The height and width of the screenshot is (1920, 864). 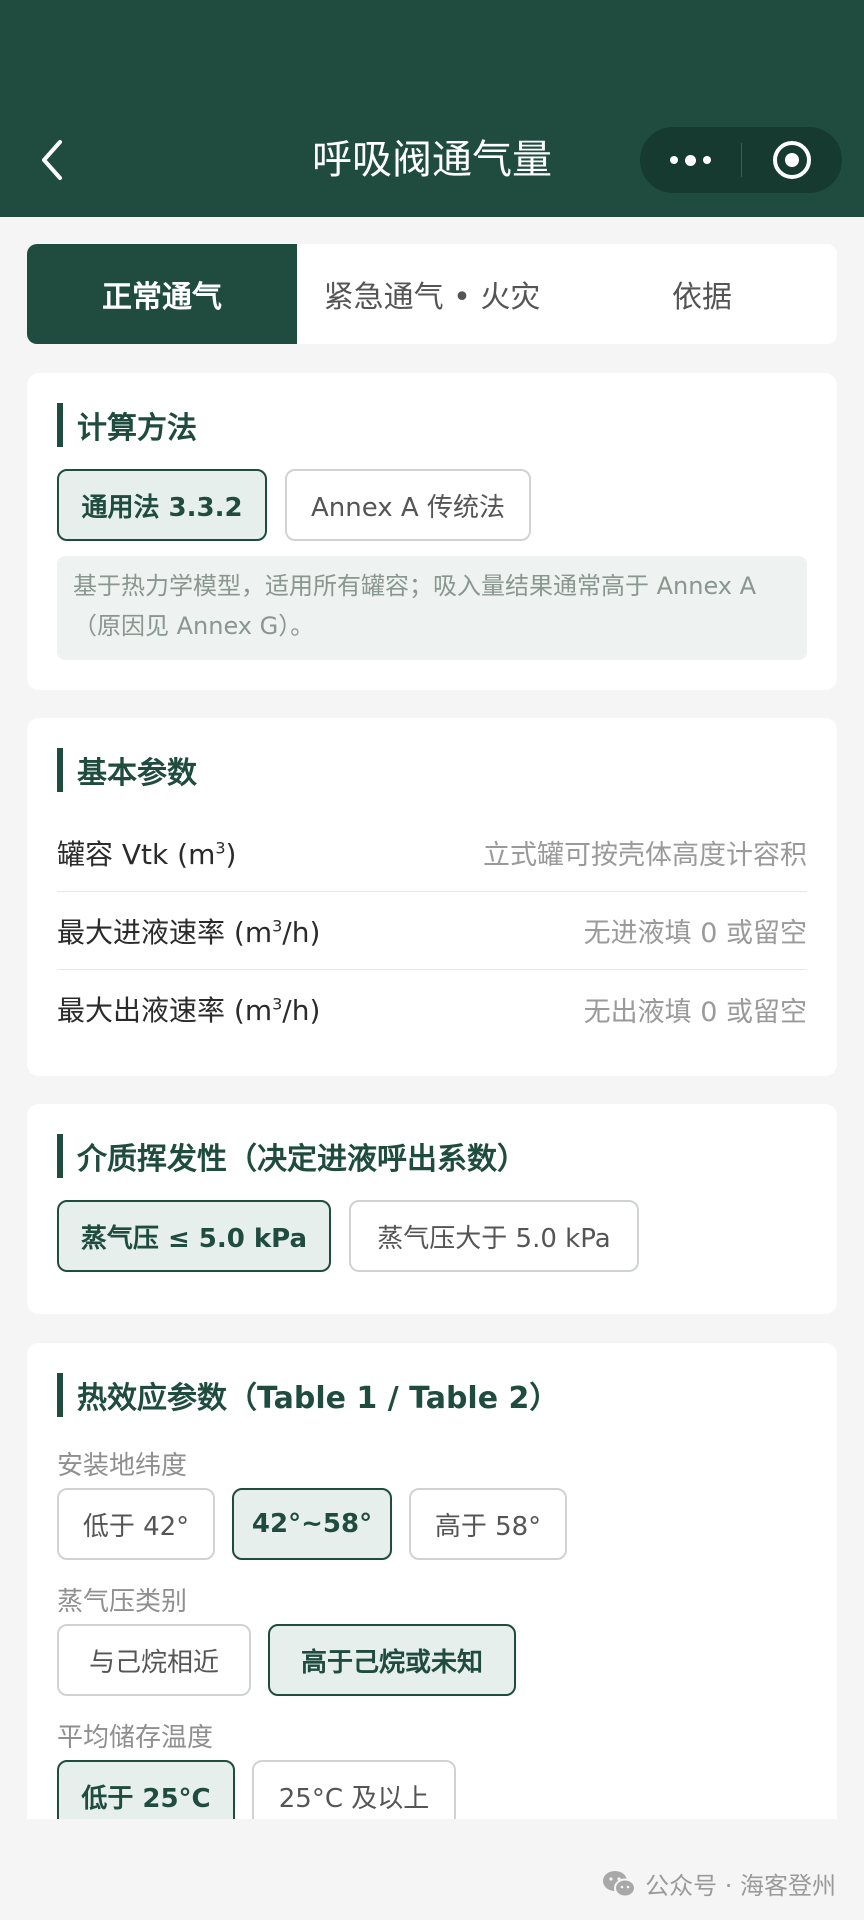 What do you see at coordinates (162, 294) in the screenshot?
I see `tab-normal-vent: 正常通气` at bounding box center [162, 294].